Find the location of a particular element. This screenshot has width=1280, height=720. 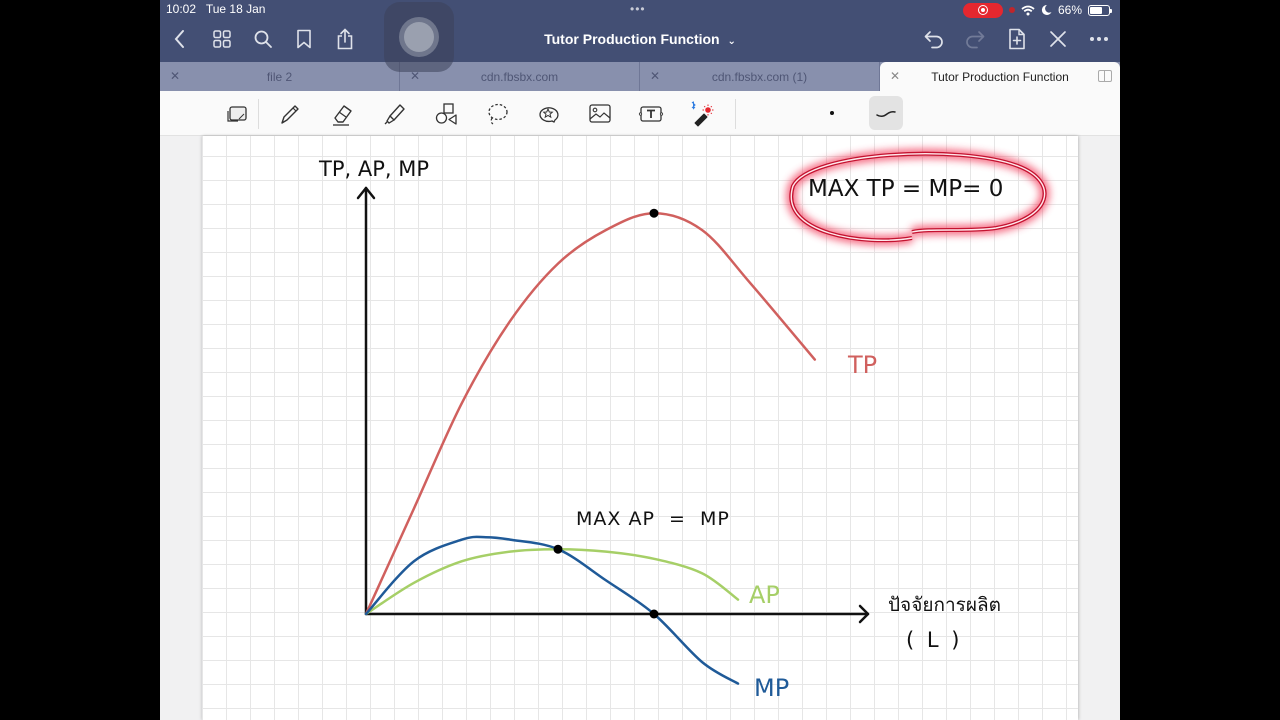

tab-label: Tutor Production Function is located at coordinates (1000, 76).